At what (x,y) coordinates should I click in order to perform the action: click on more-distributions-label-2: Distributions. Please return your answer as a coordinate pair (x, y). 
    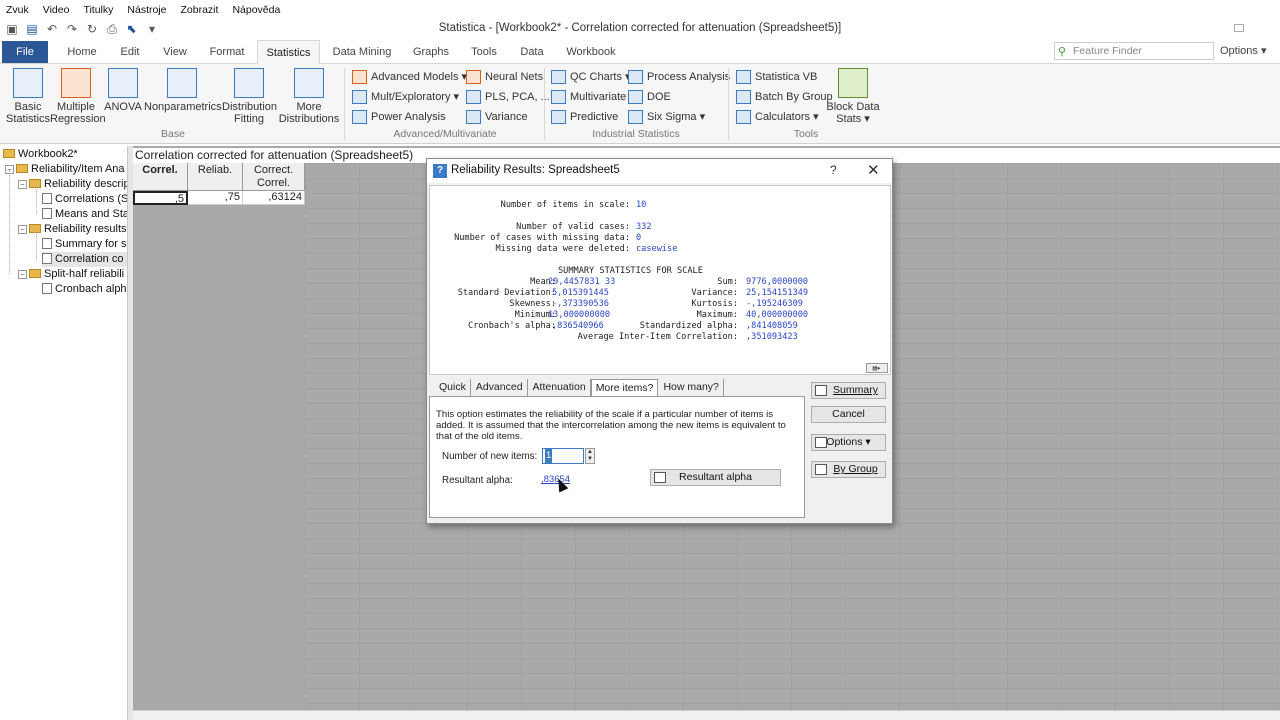
    Looking at the image, I should click on (309, 119).